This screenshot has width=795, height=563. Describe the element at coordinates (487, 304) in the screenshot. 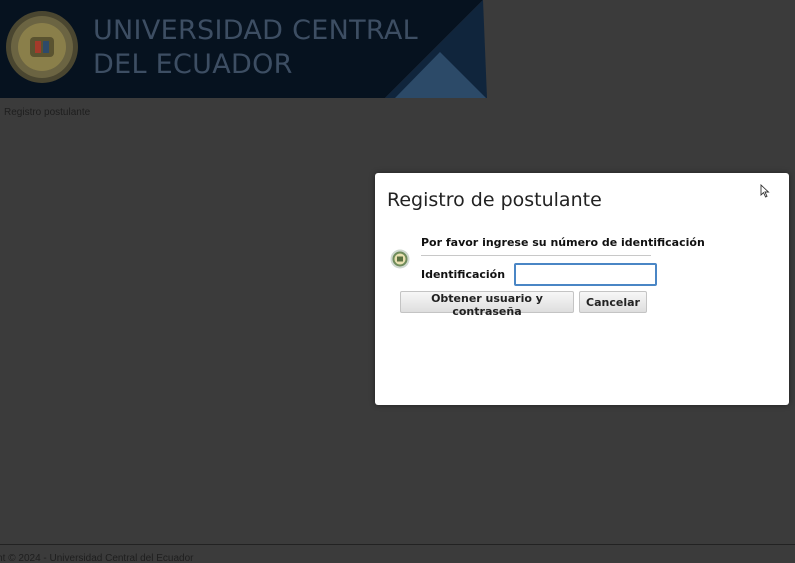

I see `get-credentials-button: Obtener usuario y contraseña` at that location.